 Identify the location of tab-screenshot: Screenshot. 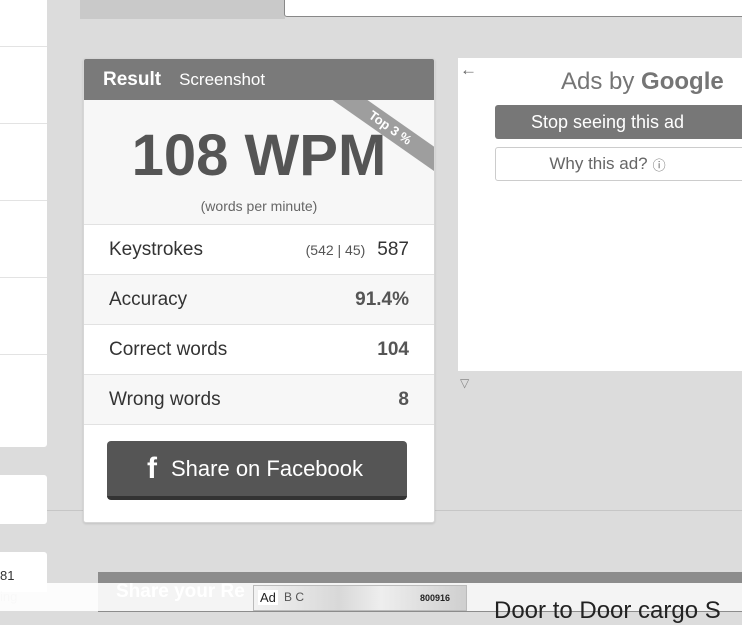
(222, 80).